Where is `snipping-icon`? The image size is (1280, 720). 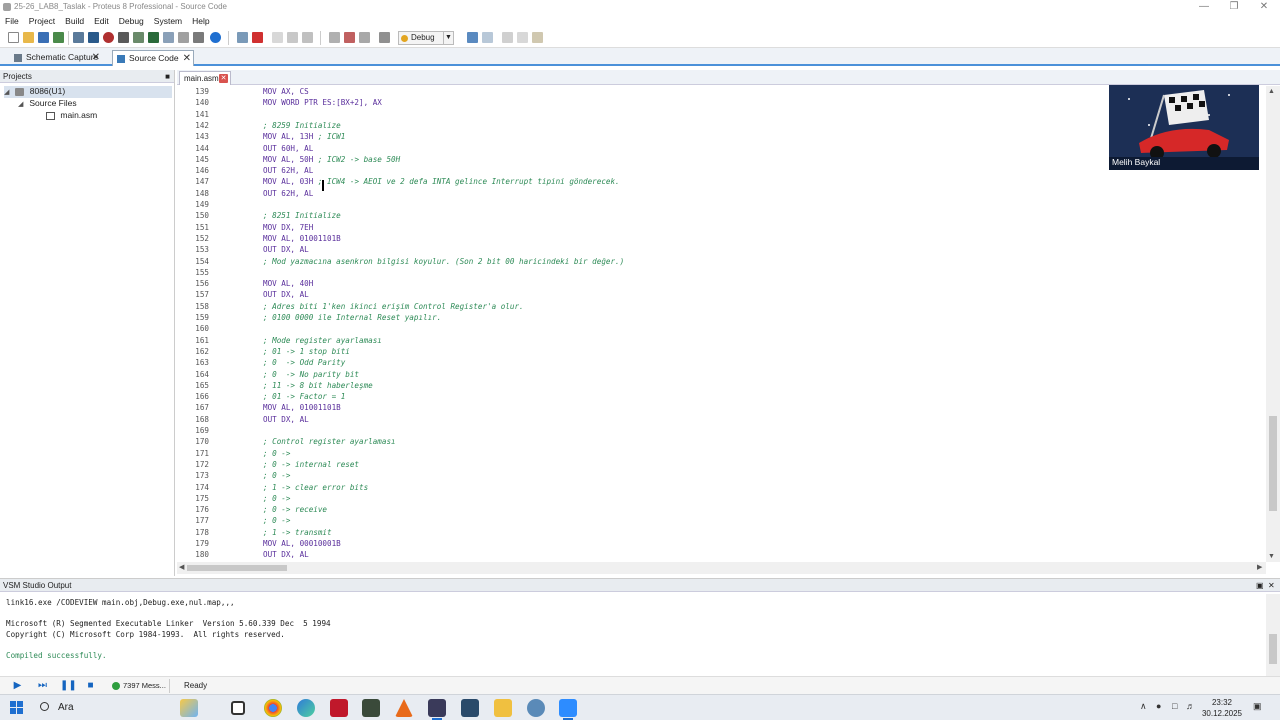
snipping-icon is located at coordinates (470, 708).